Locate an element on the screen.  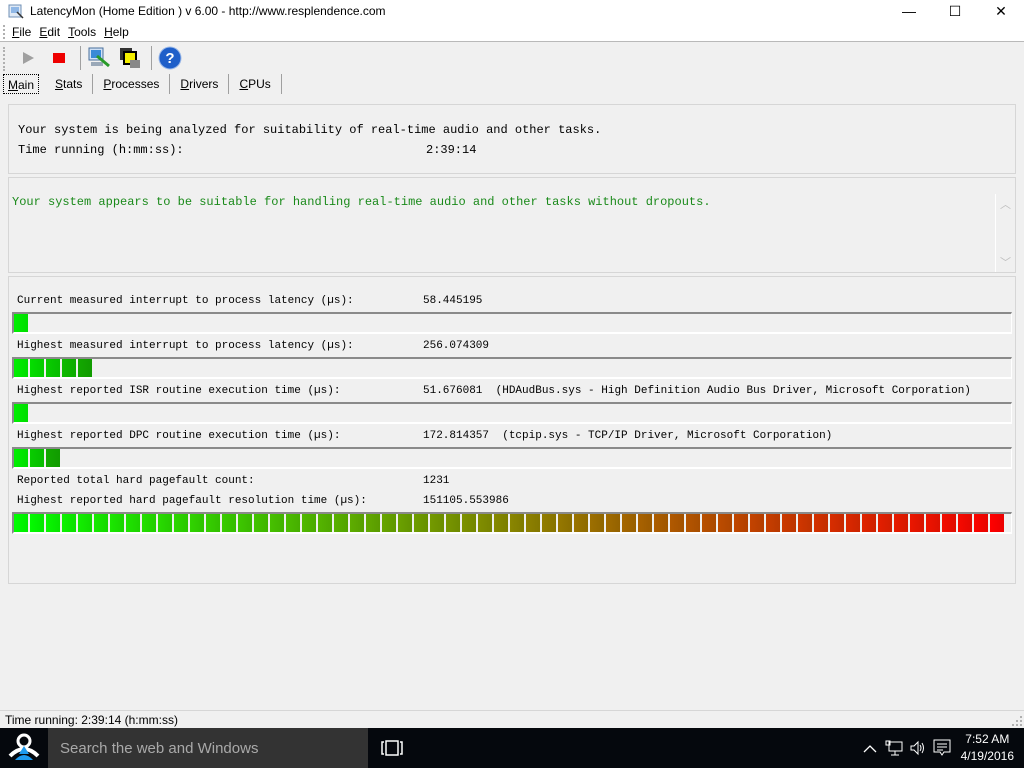
current-latency-bar is located at coordinates (512, 323).